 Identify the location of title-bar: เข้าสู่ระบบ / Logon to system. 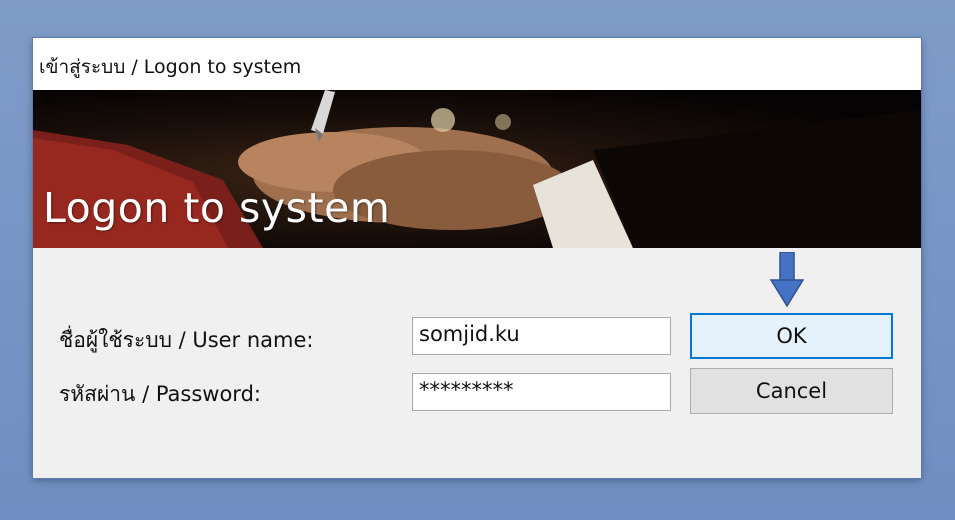
(477, 64).